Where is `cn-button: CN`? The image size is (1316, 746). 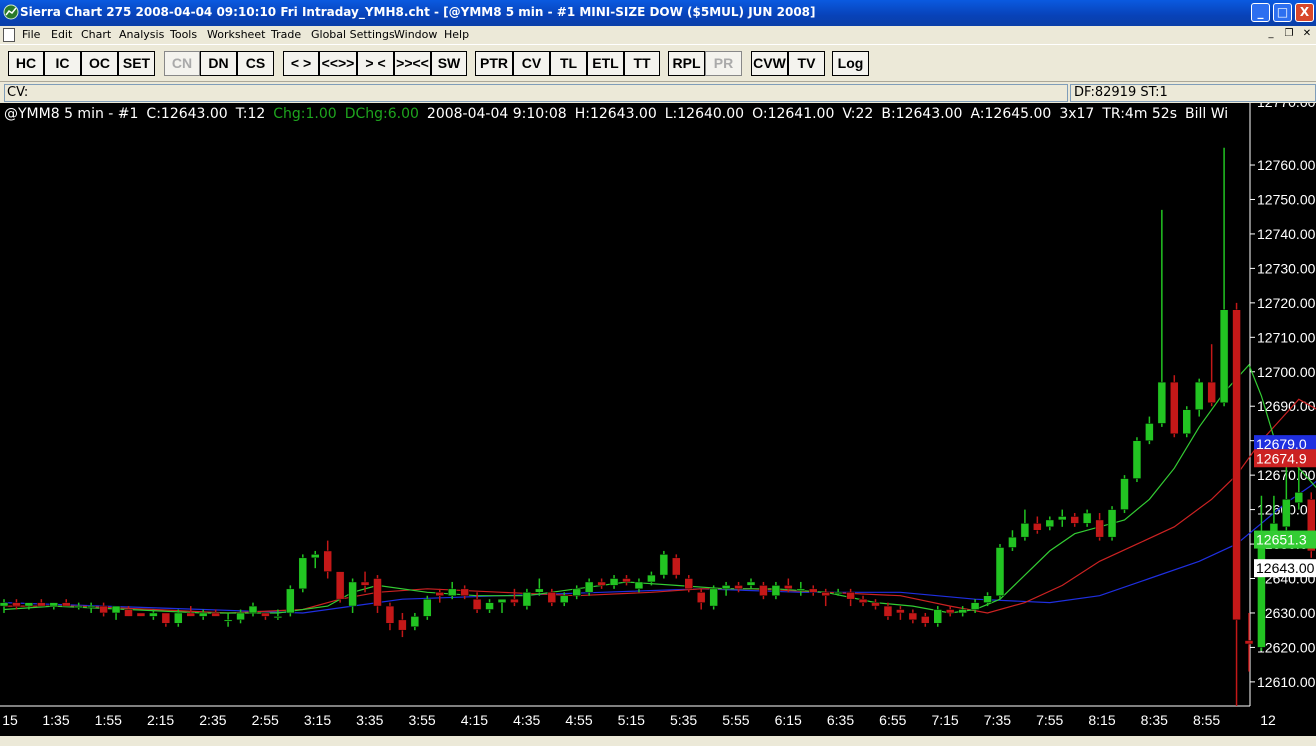 cn-button: CN is located at coordinates (182, 63).